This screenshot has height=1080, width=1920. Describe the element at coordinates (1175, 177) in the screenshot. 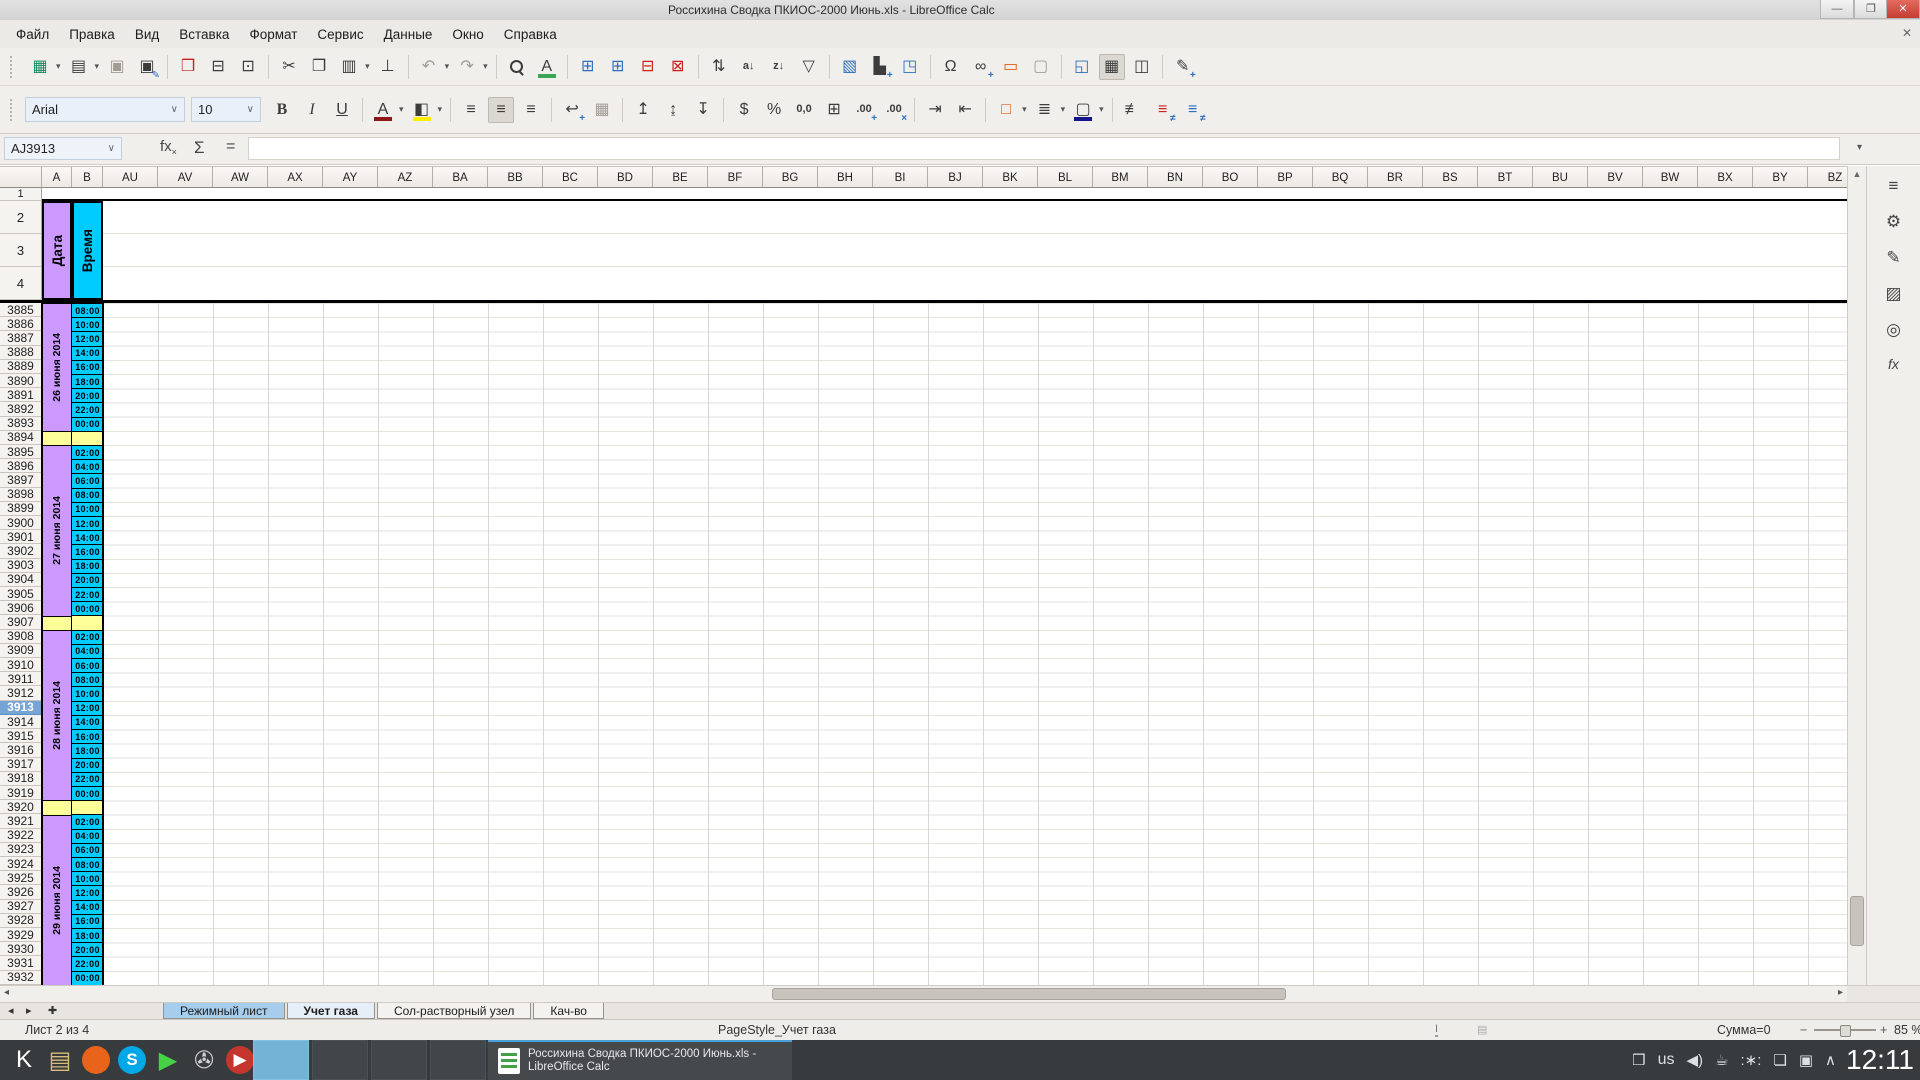

I see `column-header-BN: BN` at that location.